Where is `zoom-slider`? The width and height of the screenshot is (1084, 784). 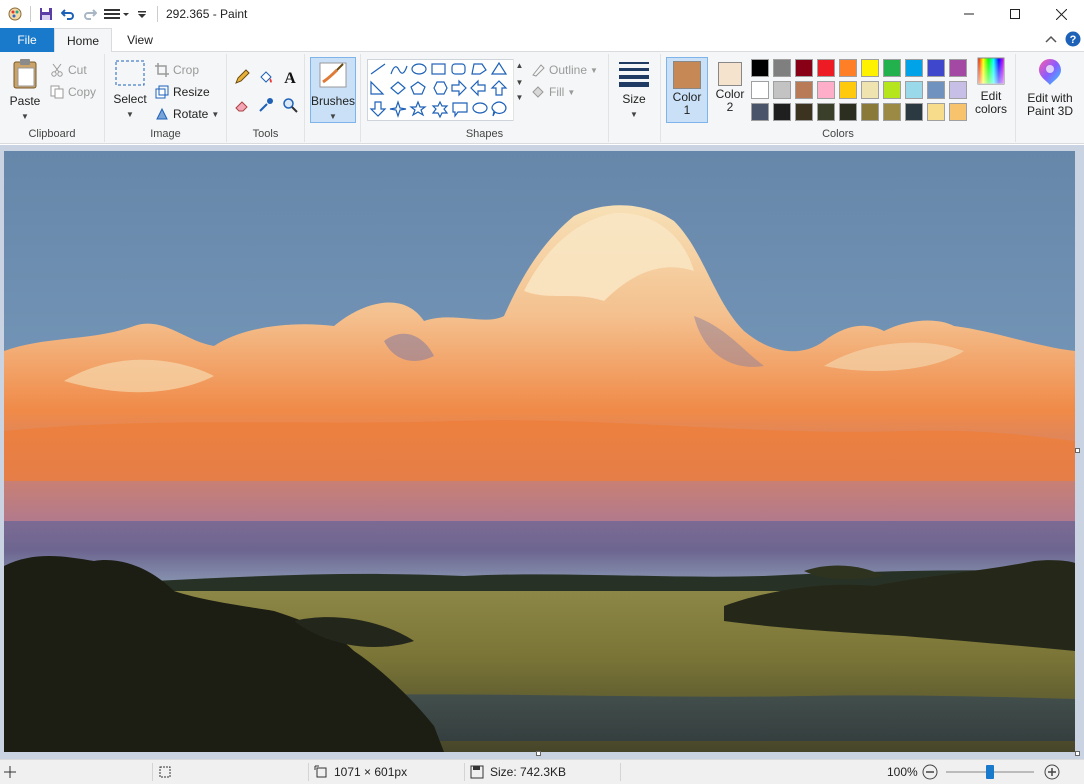 zoom-slider is located at coordinates (991, 772).